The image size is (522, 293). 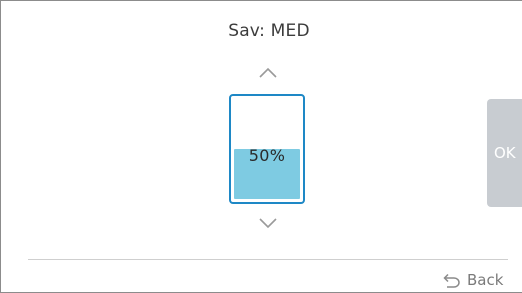 I want to click on level-indicator: 50%, so click(x=267, y=149).